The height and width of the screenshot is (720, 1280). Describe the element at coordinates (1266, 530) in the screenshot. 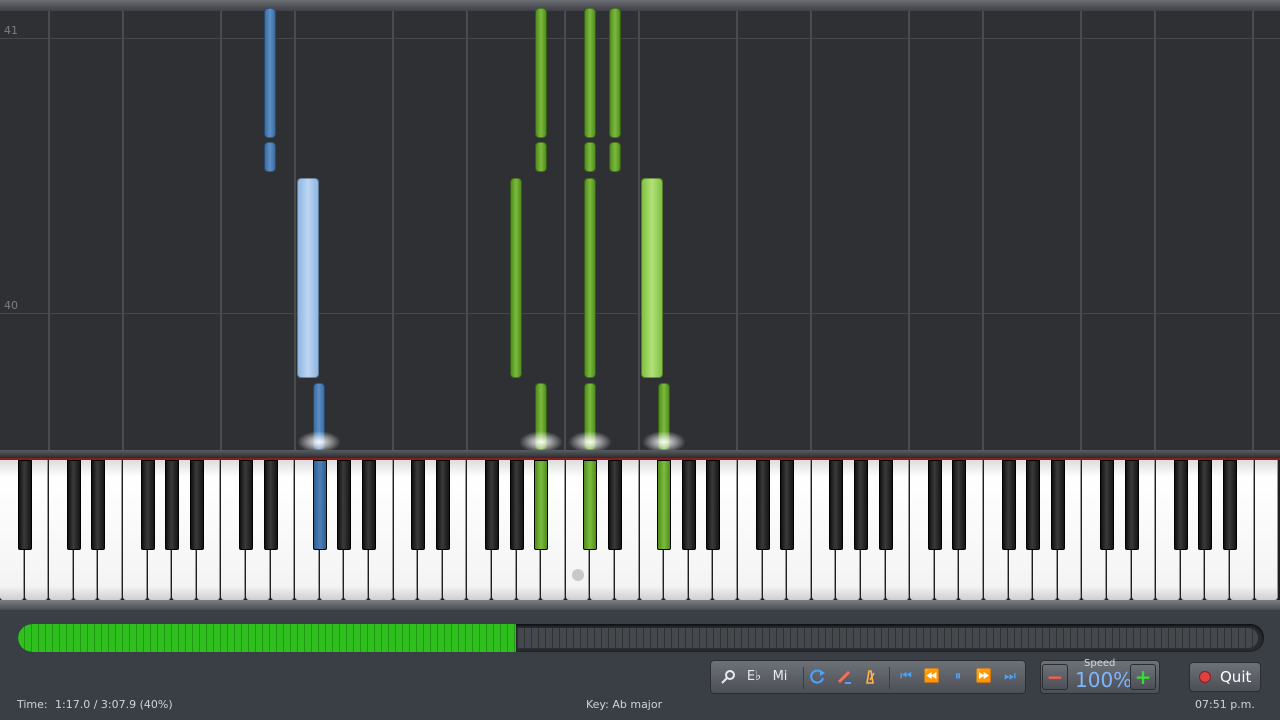

I see `white-key` at that location.